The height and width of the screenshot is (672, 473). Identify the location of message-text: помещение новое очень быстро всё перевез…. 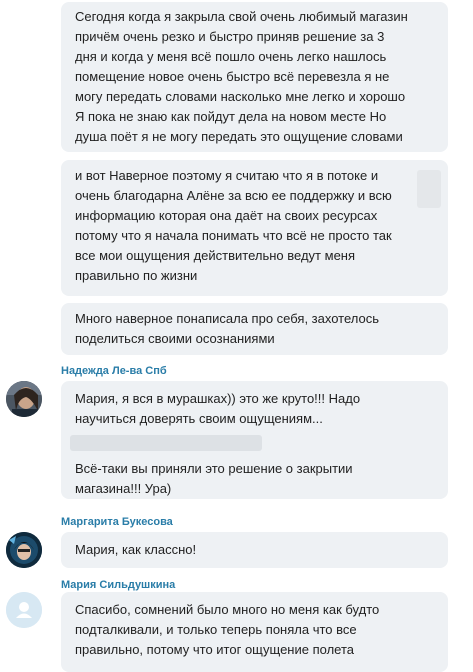
(232, 76).